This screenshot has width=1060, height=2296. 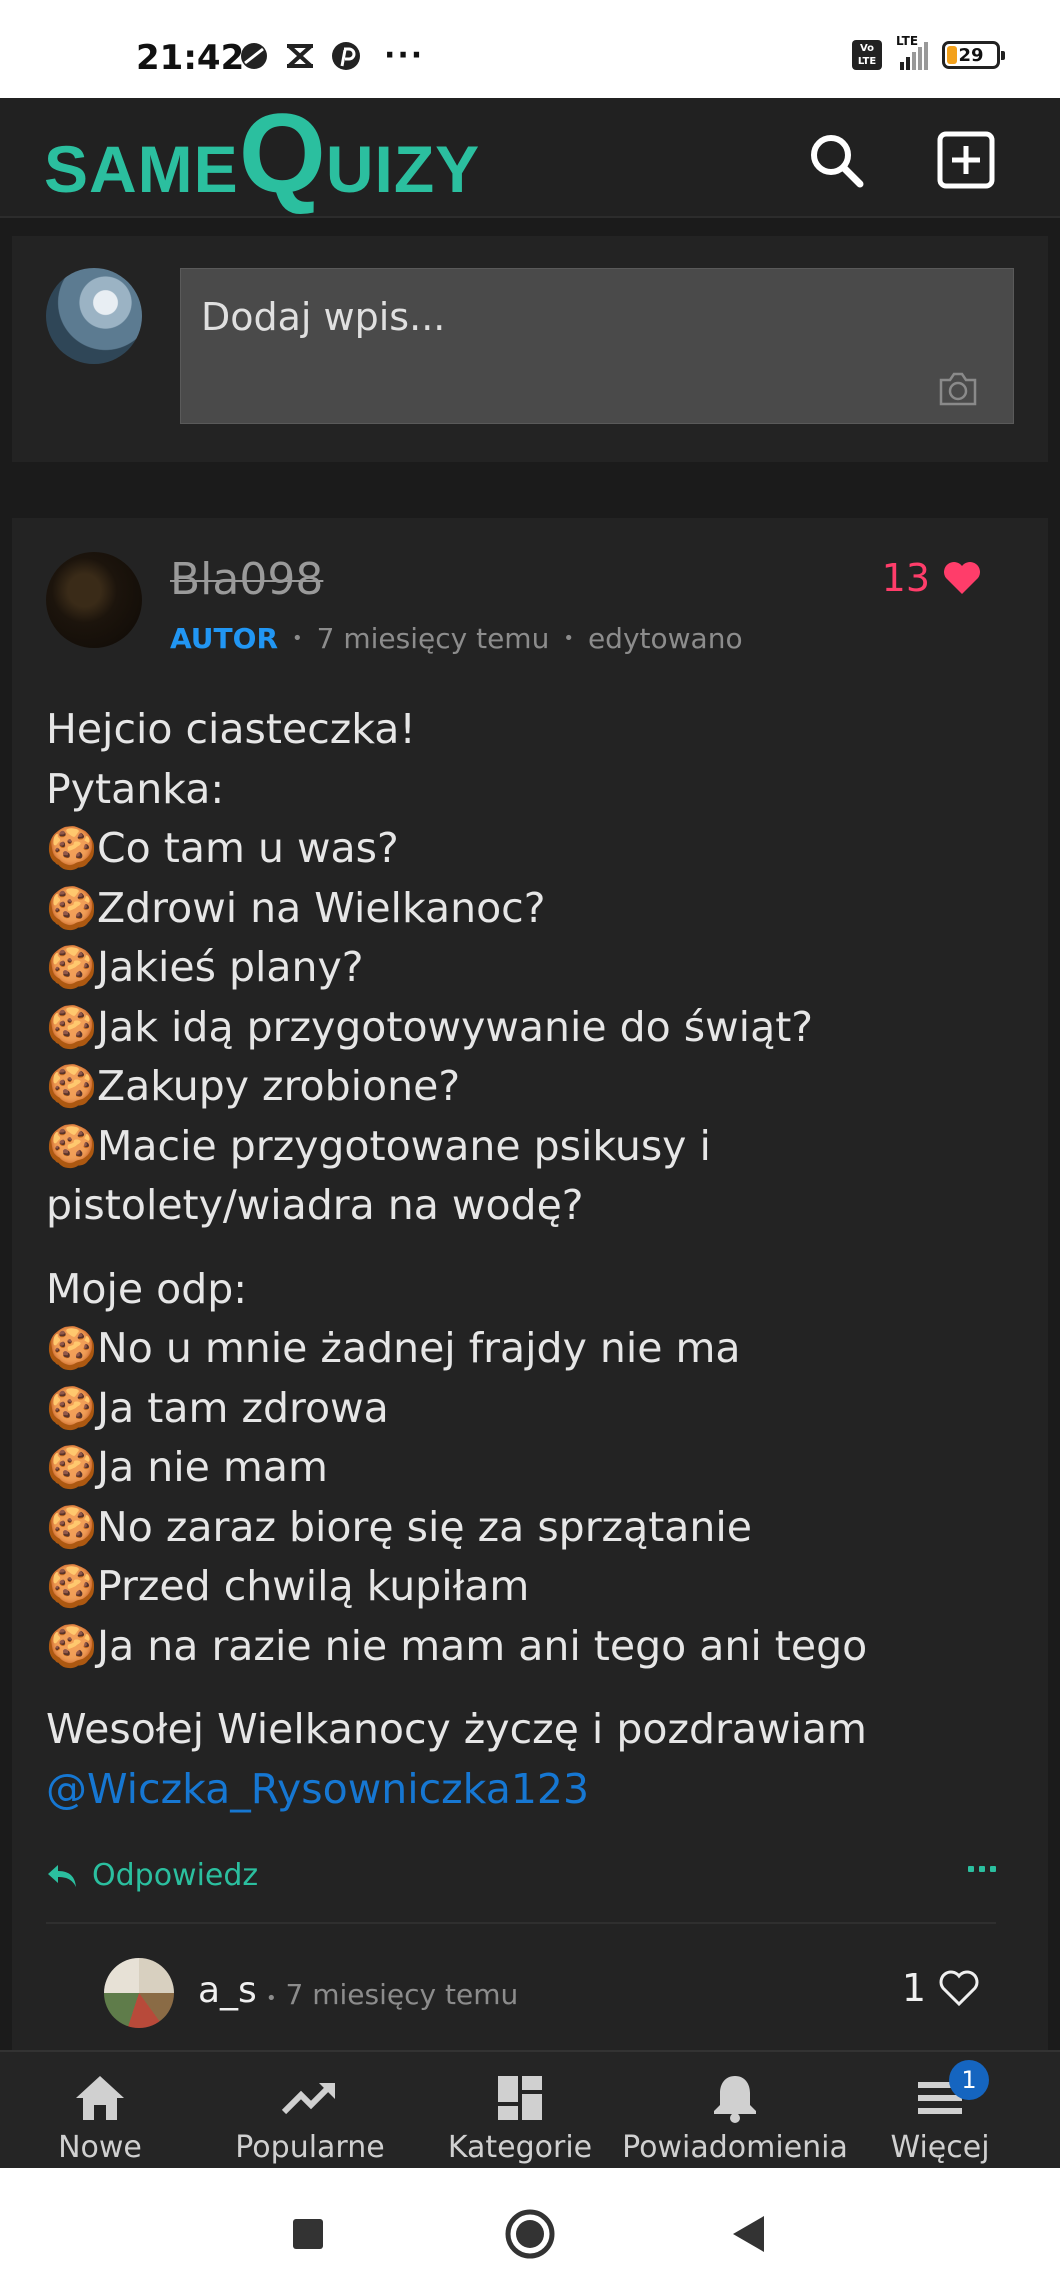 I want to click on comment-like-count: 1, so click(x=913, y=1988).